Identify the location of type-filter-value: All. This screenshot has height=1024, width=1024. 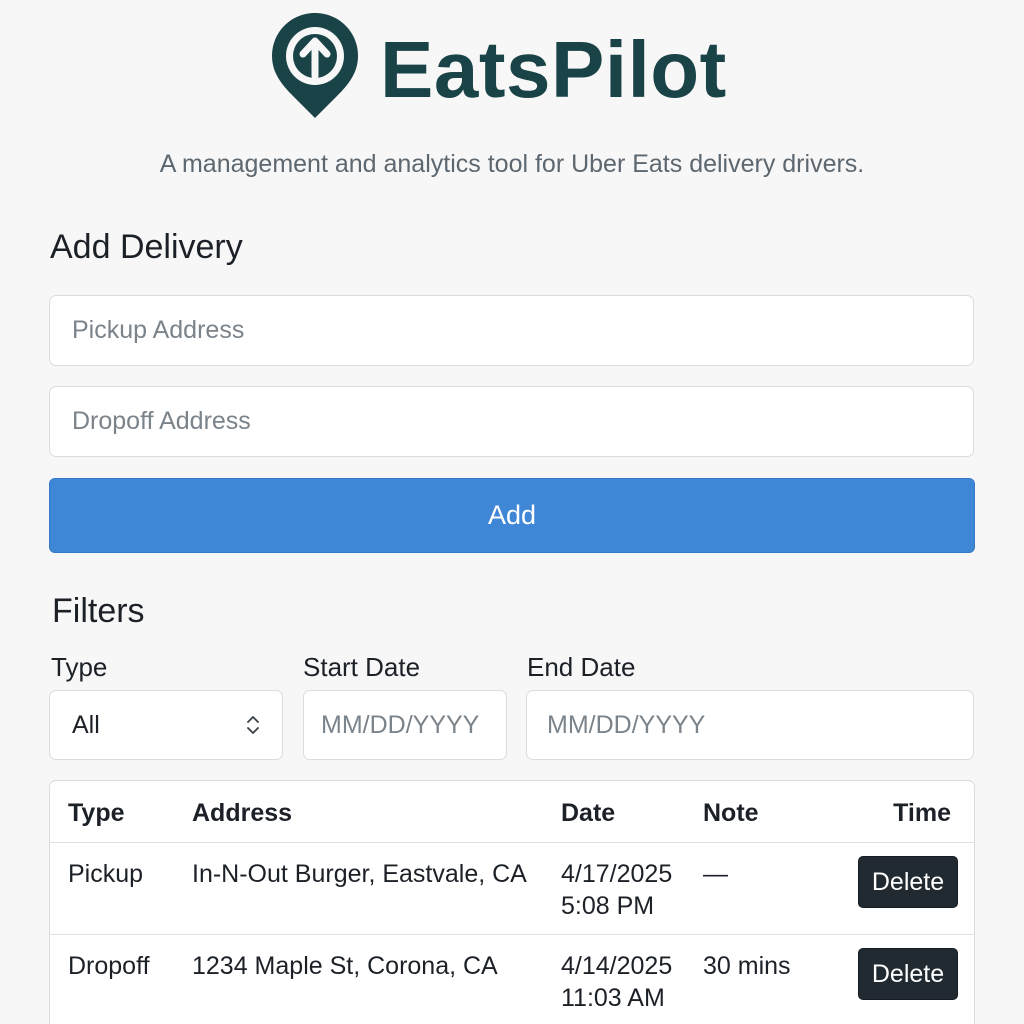
(86, 724).